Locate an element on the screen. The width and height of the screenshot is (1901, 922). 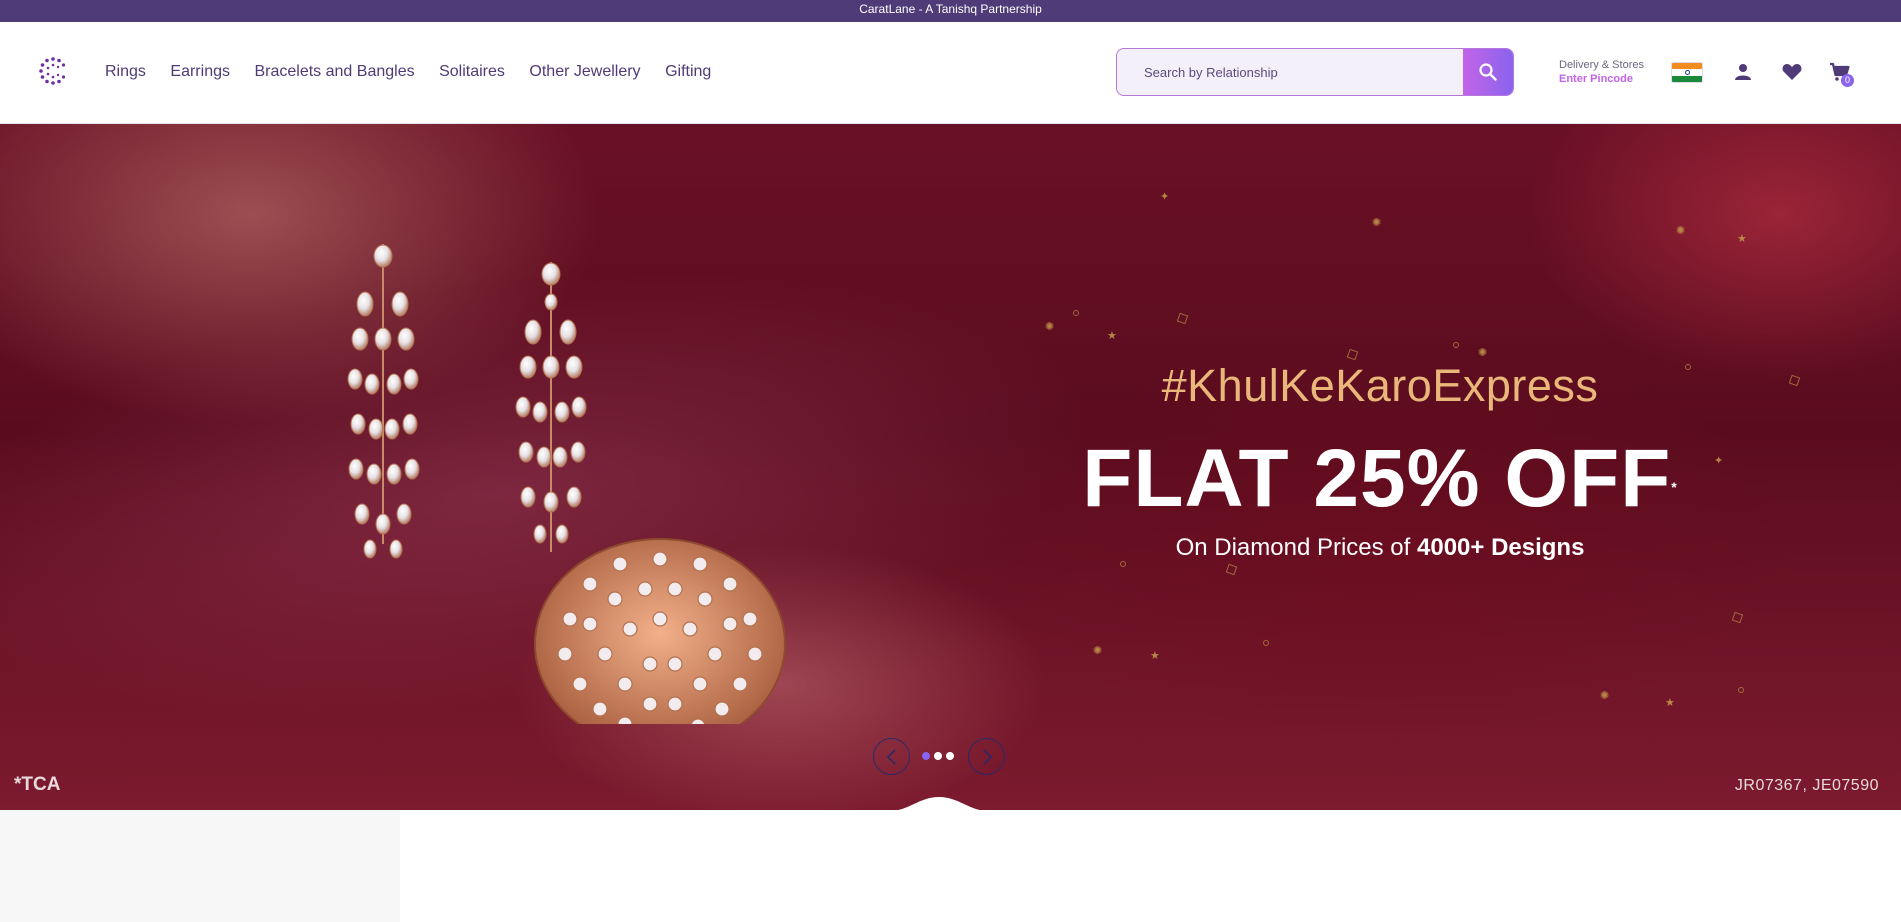
wishlist-button is located at coordinates (1792, 72).